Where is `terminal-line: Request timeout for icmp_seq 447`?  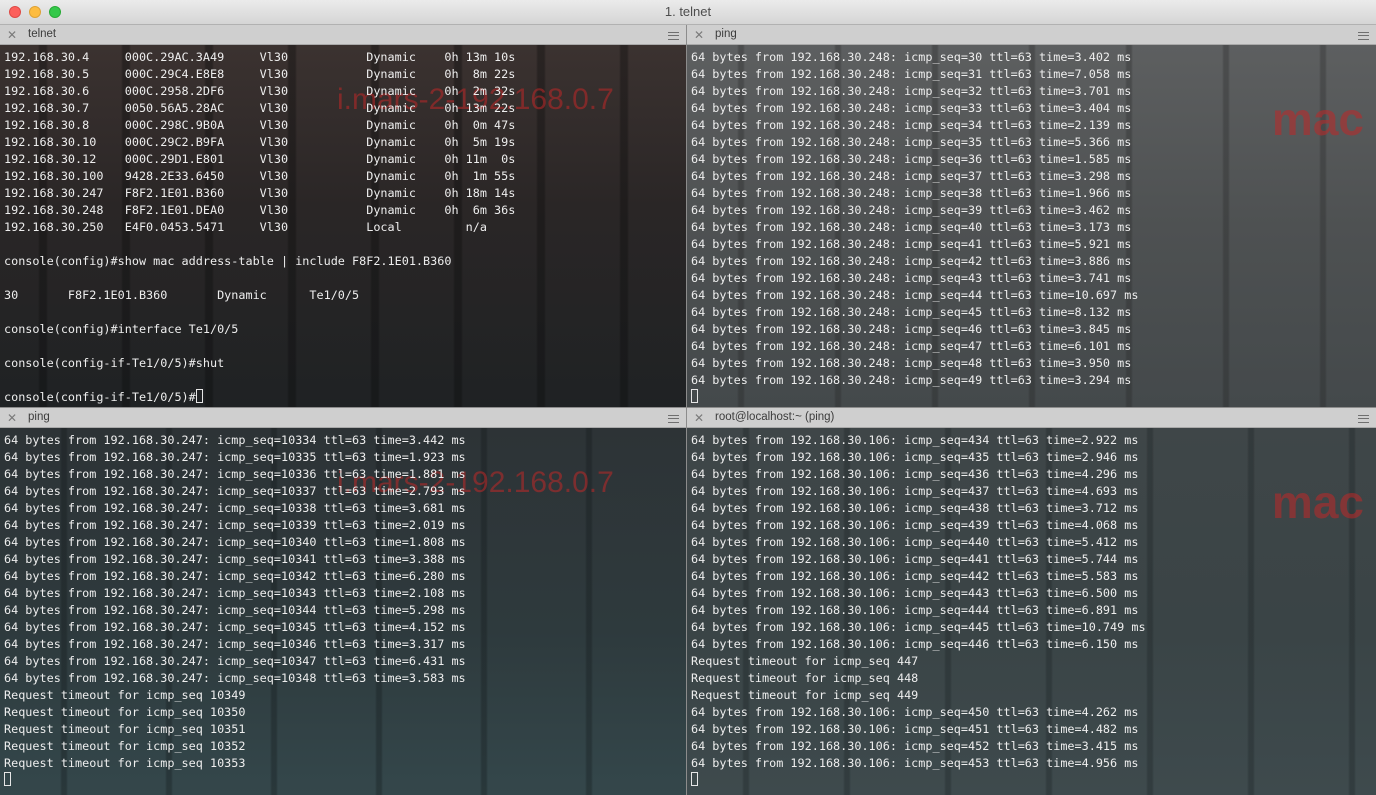
terminal-line: Request timeout for icmp_seq 447 is located at coordinates (1033, 661).